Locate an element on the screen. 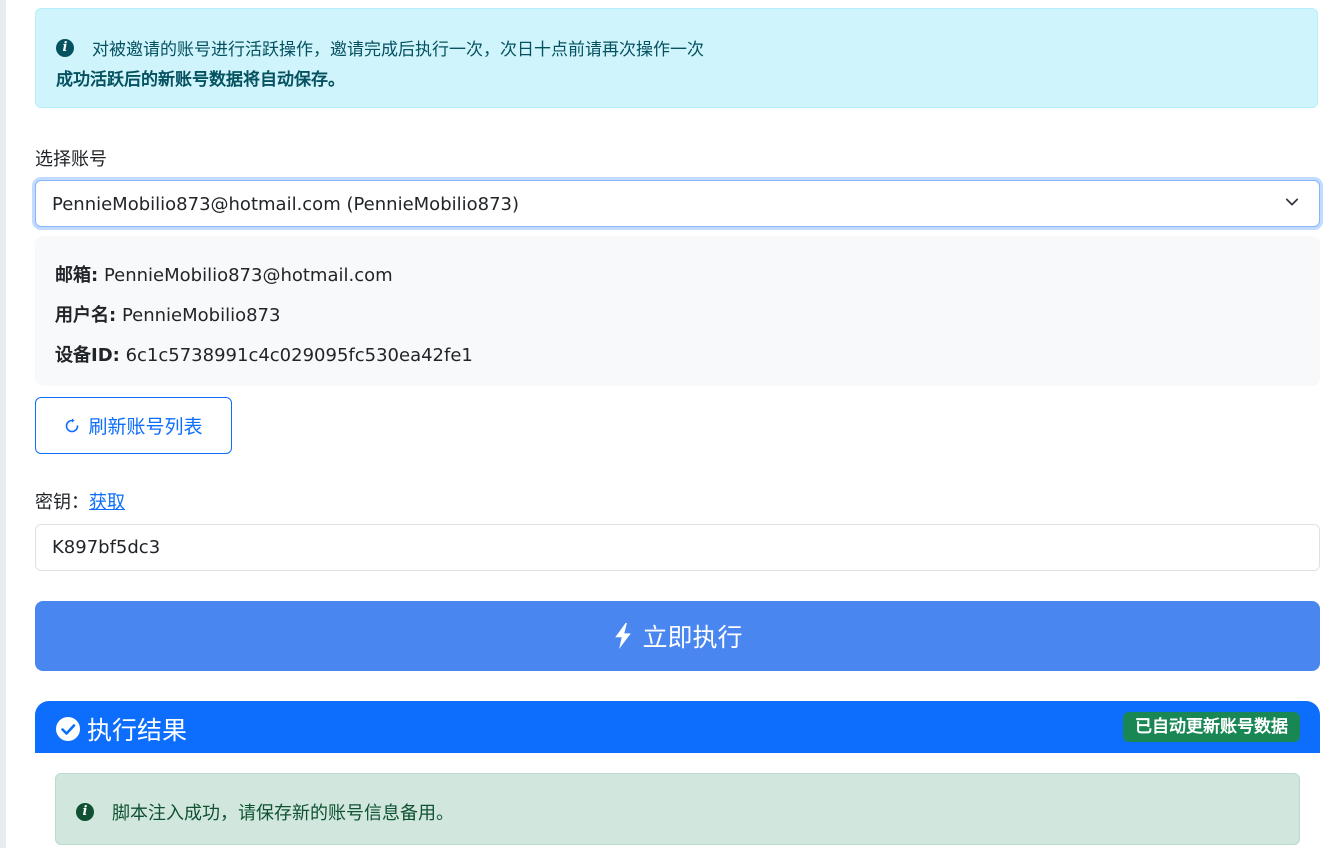 The image size is (1337, 861). bolt-icon is located at coordinates (623, 636).